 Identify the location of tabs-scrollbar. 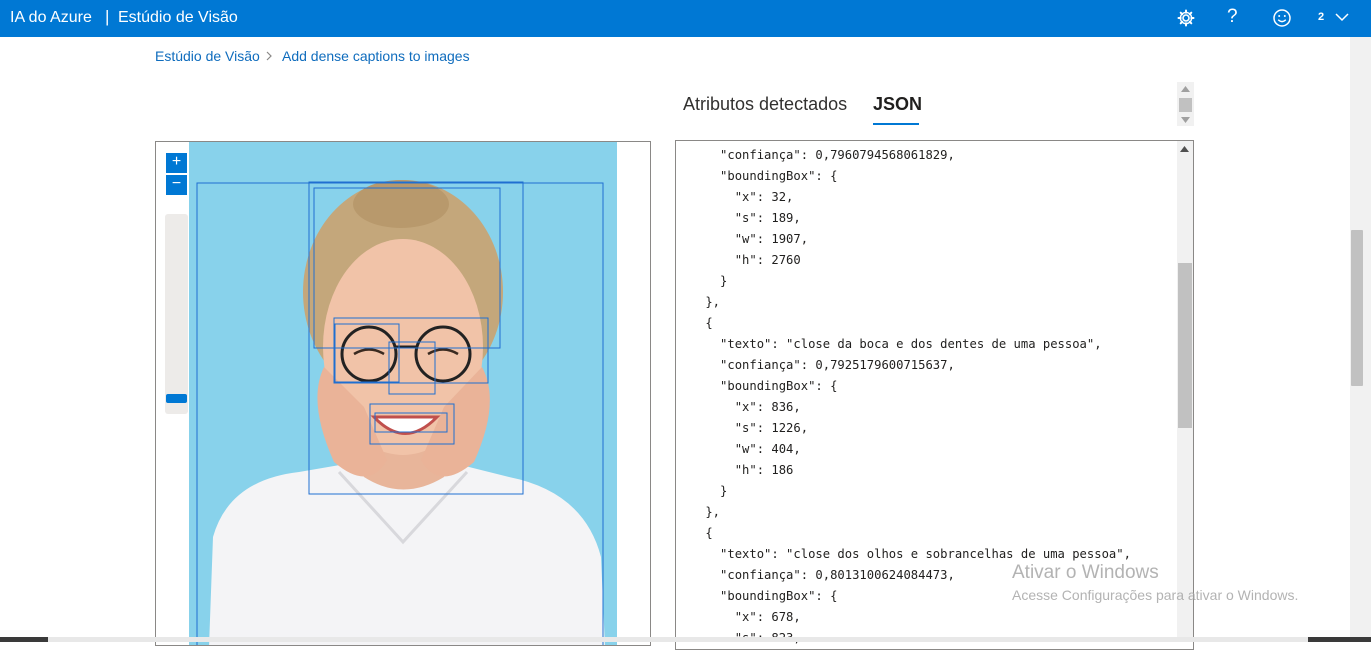
(1185, 104).